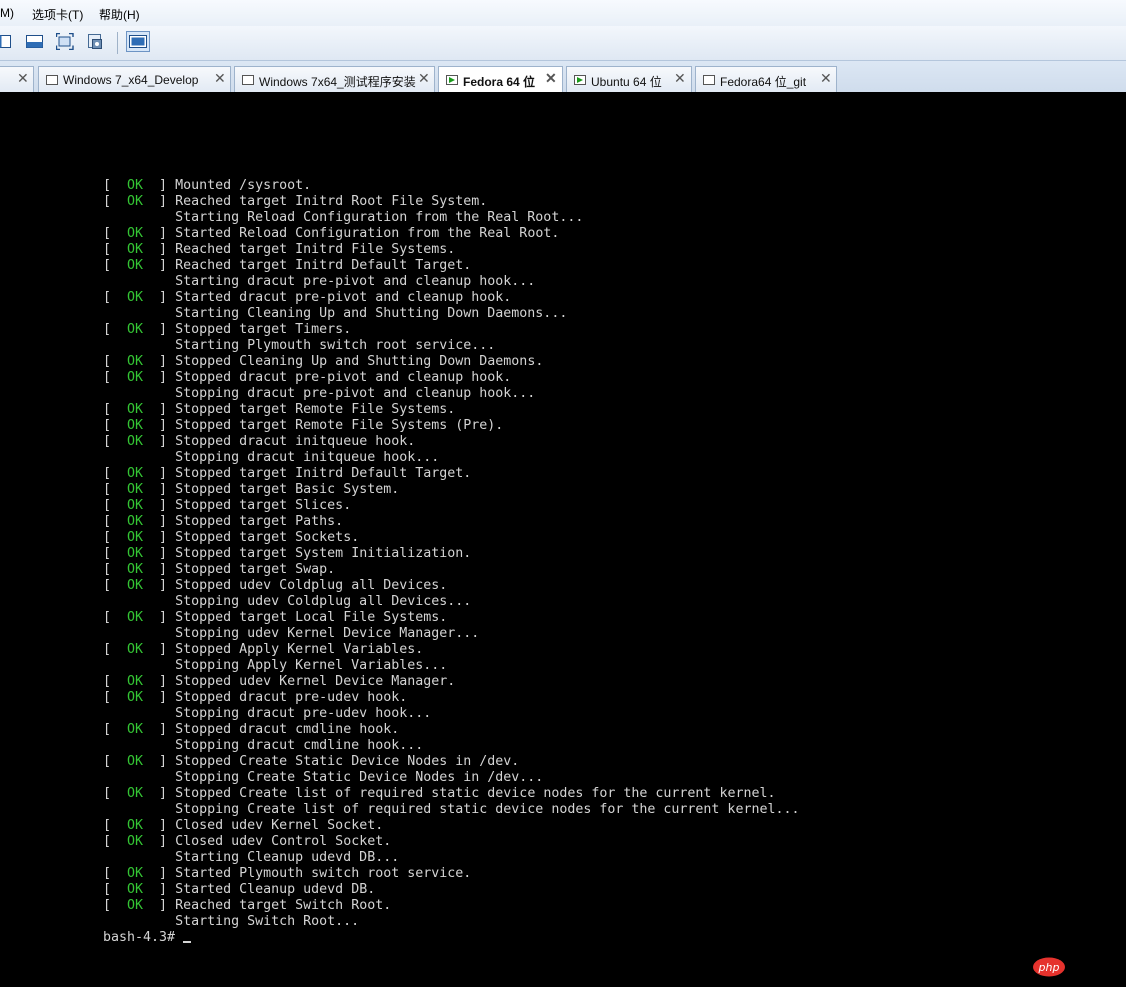 The height and width of the screenshot is (987, 1126). What do you see at coordinates (7, 41) in the screenshot?
I see `view-normal-icon` at bounding box center [7, 41].